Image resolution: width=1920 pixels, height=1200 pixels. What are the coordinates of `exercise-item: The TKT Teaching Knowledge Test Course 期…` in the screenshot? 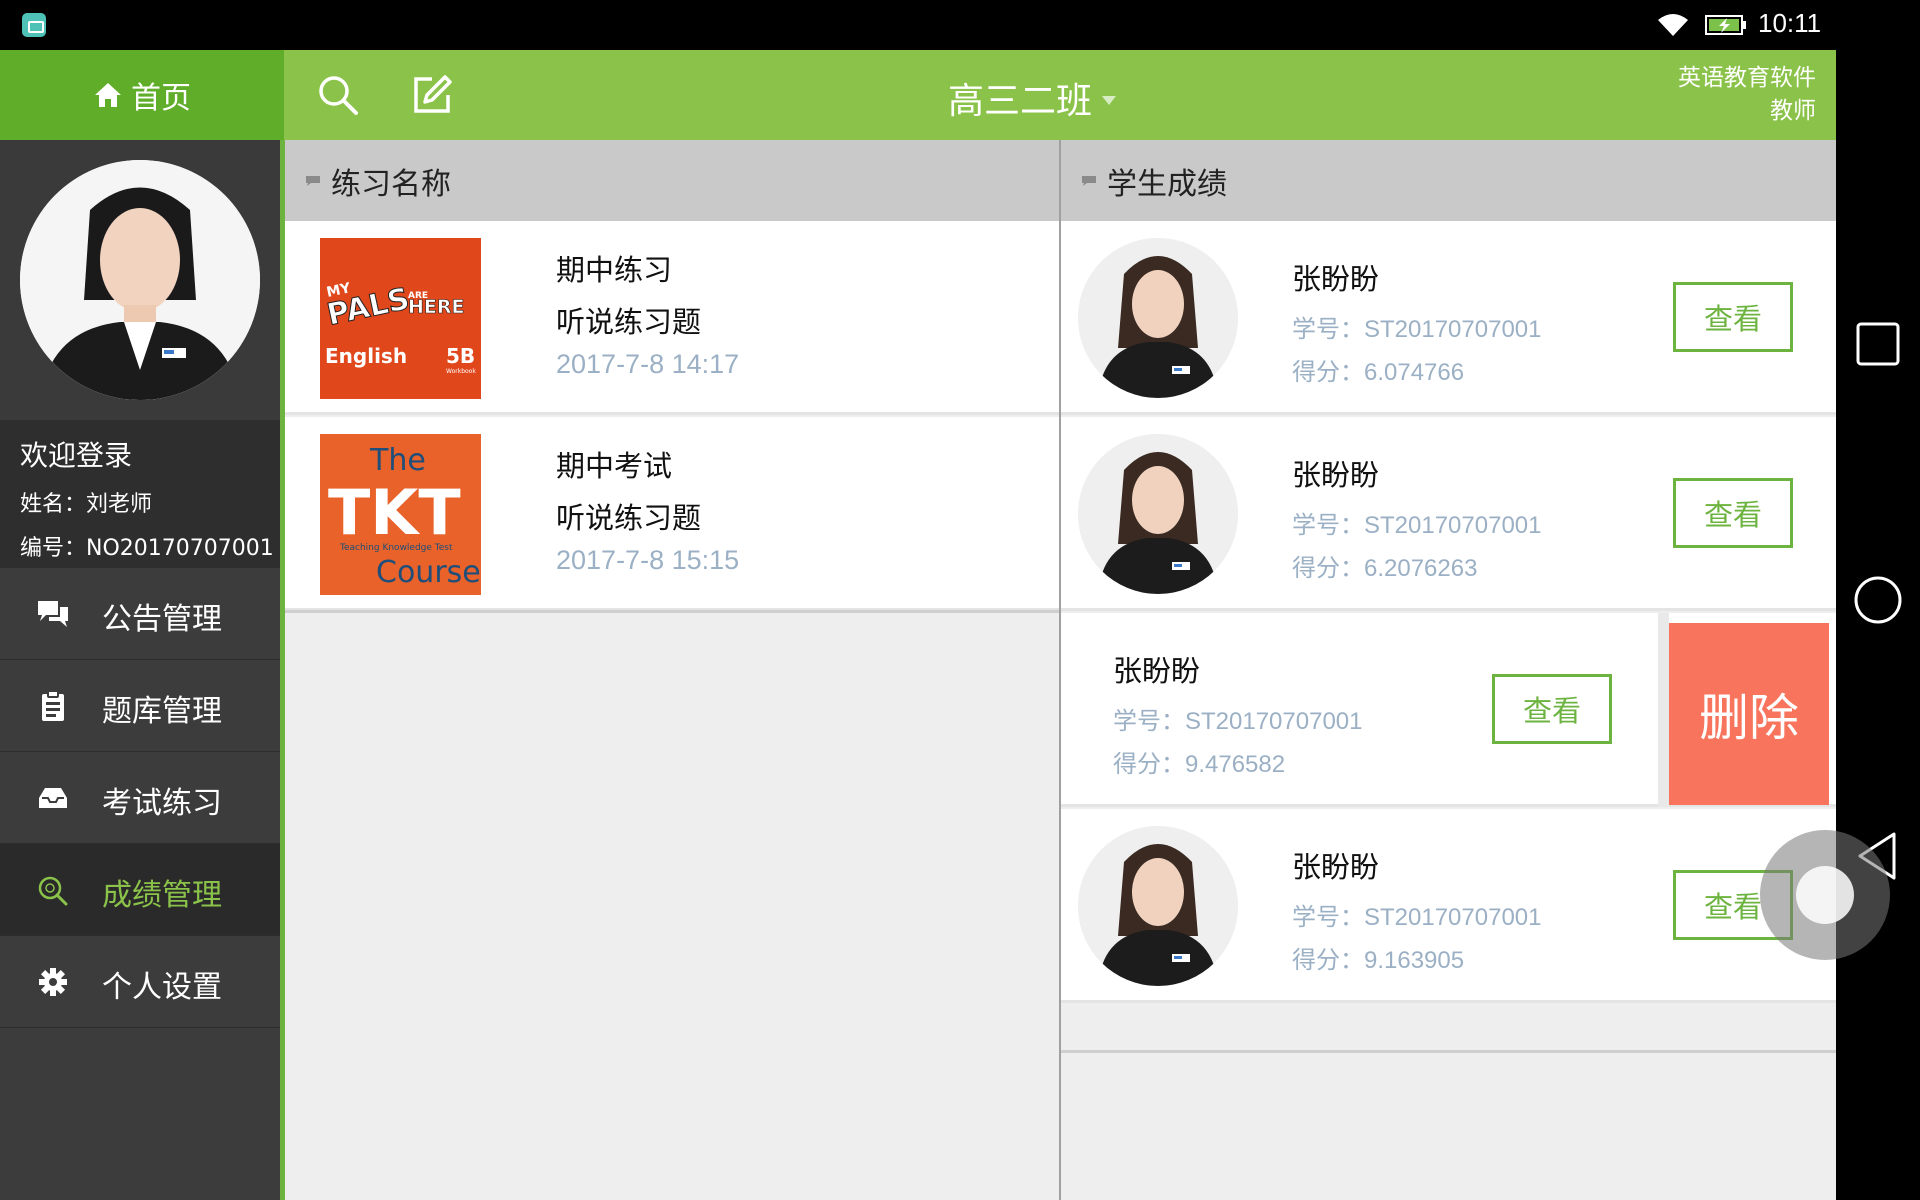 It's located at (672, 514).